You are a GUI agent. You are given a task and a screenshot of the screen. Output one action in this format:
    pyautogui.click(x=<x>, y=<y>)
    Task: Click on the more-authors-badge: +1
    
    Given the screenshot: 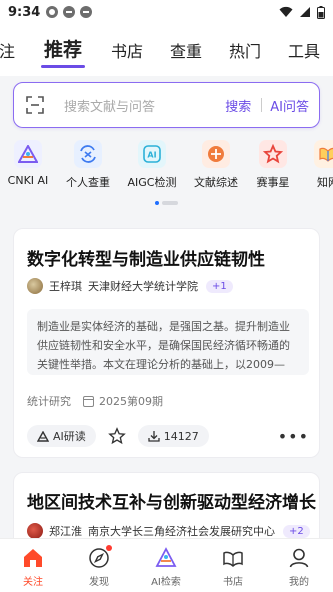 What is the action you would take?
    pyautogui.click(x=219, y=286)
    